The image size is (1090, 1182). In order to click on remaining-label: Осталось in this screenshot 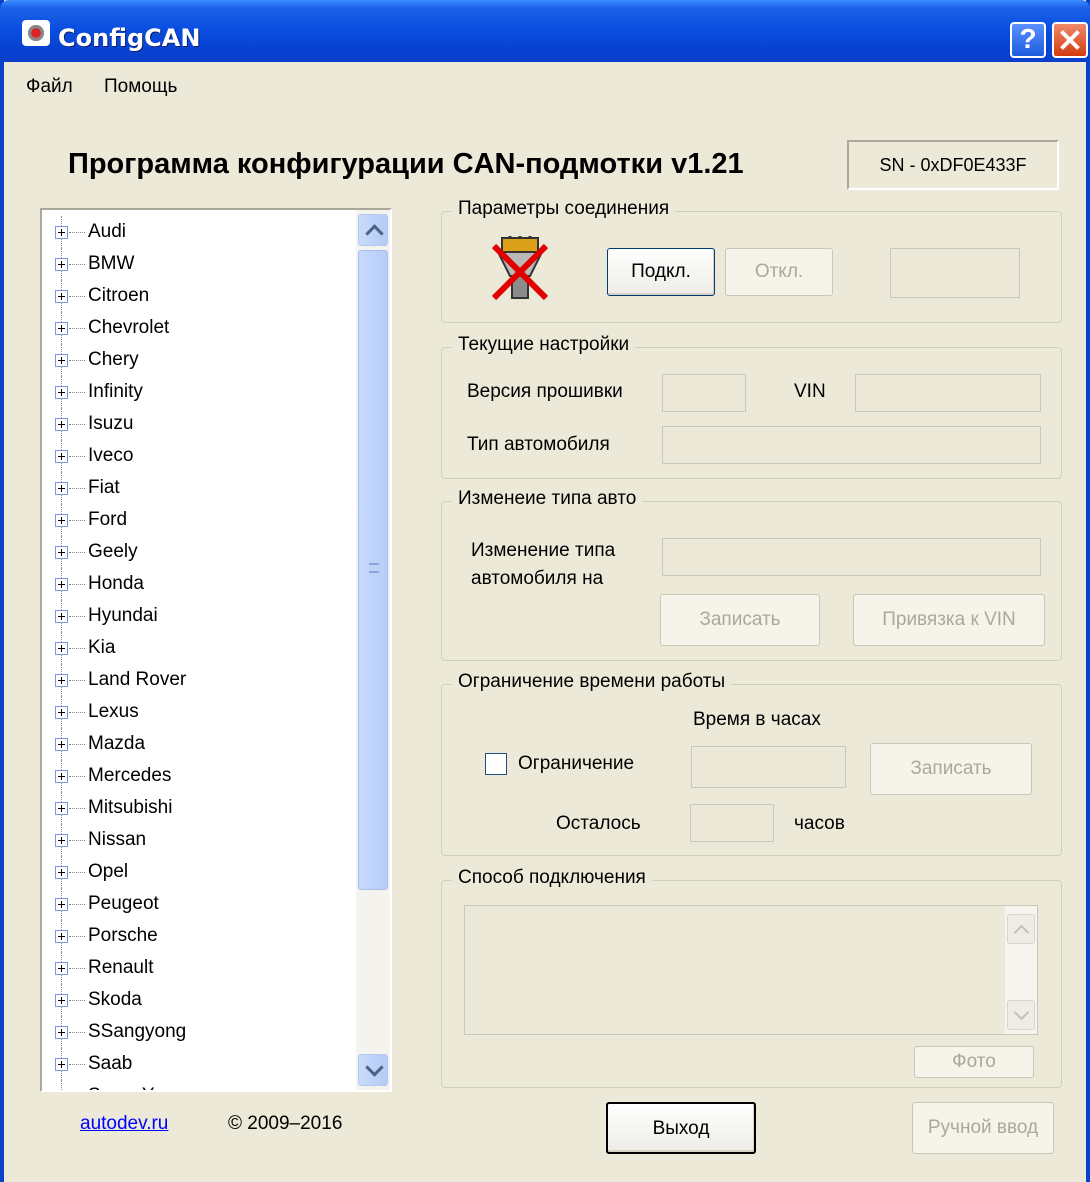, I will do `click(598, 823)`.